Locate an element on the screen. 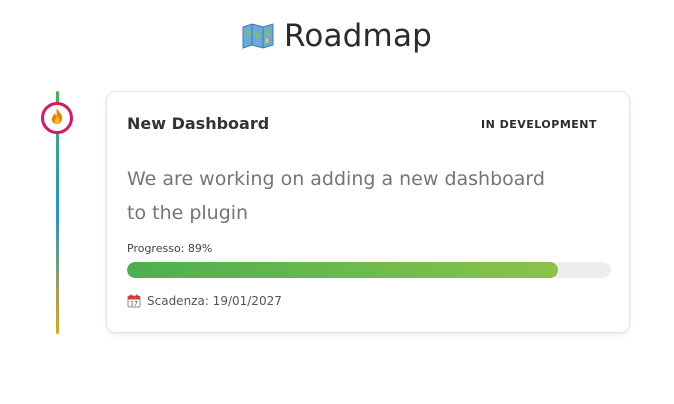  progress-fill is located at coordinates (342, 270).